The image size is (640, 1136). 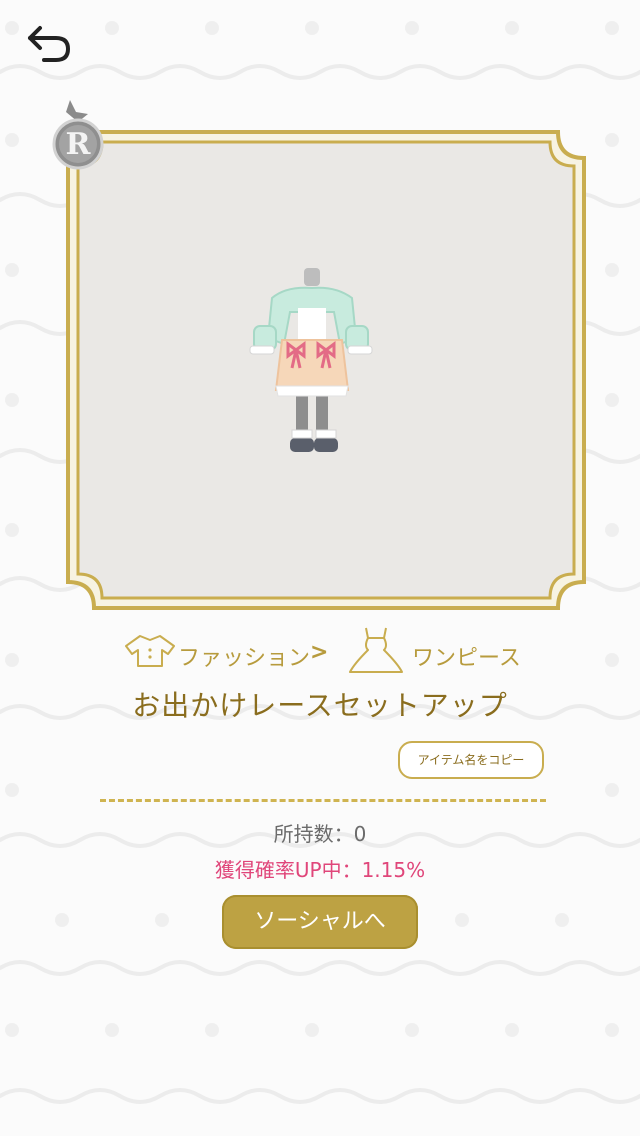 I want to click on rarity-badge: R, so click(x=86, y=138).